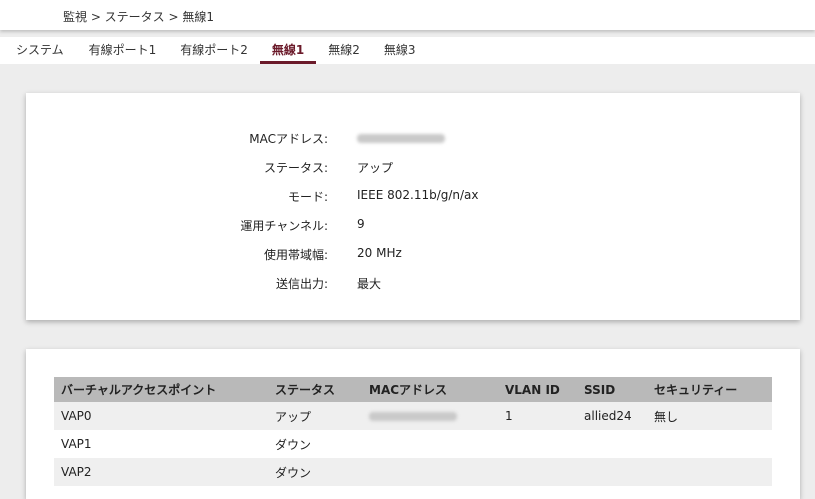 The height and width of the screenshot is (499, 815). Describe the element at coordinates (537, 389) in the screenshot. I see `col-header-vlan-id: VLAN ID` at that location.